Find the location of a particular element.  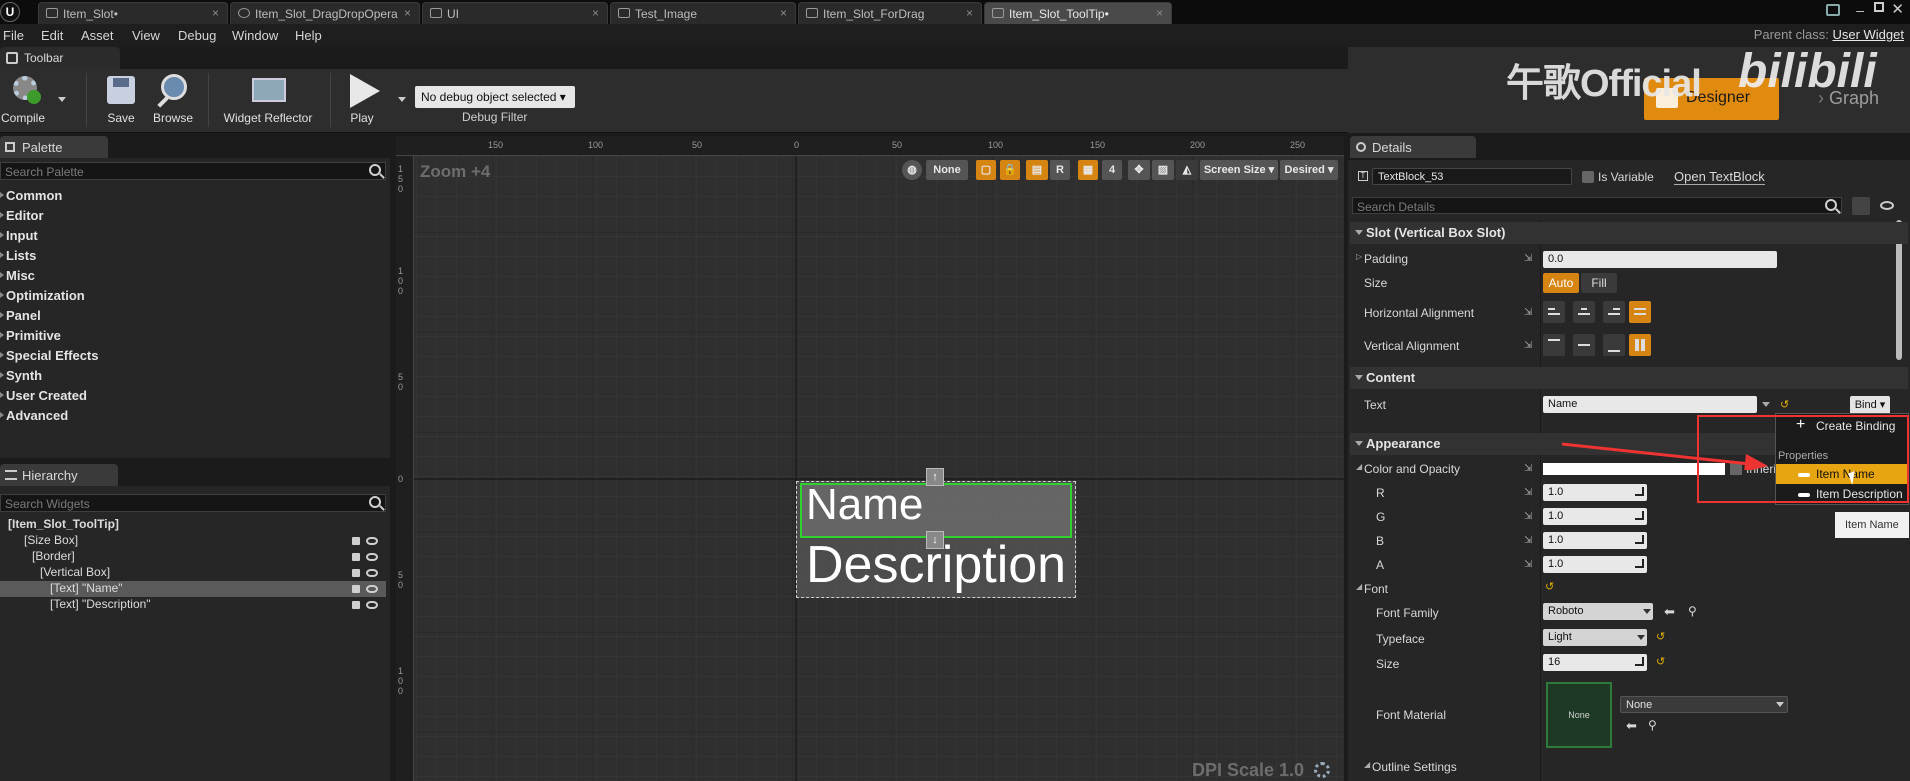

menu-debug: Debug is located at coordinates (197, 35).